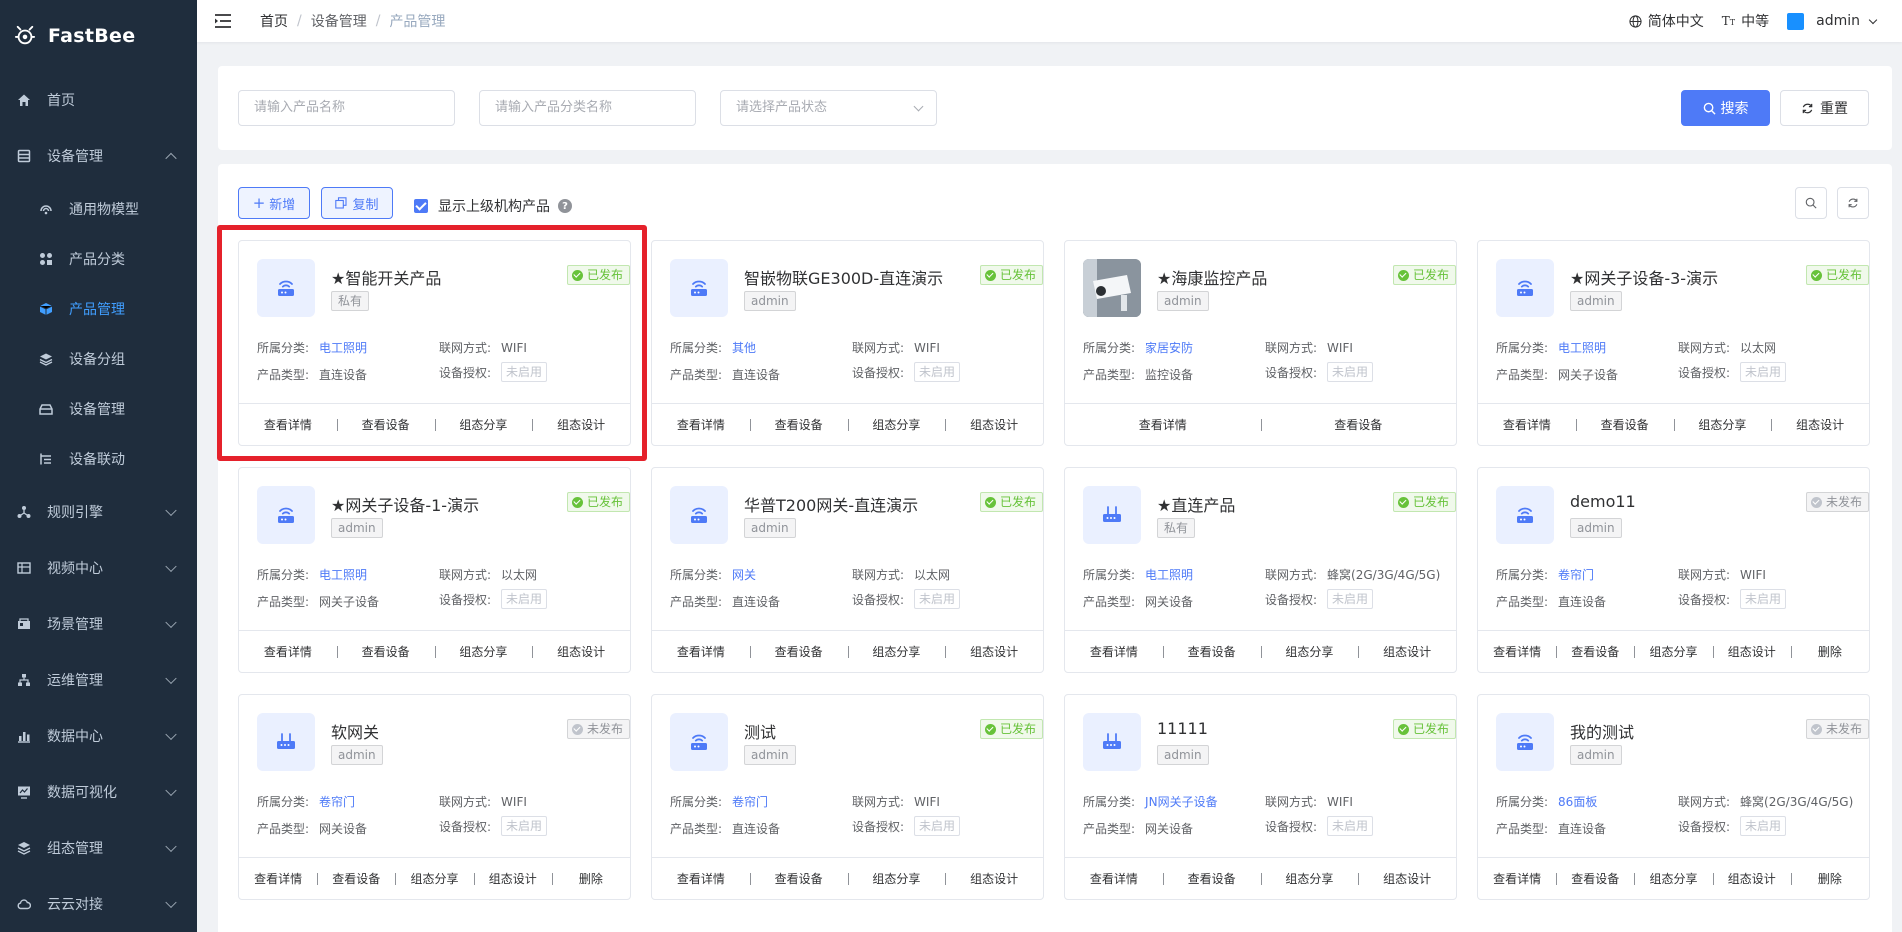  Describe the element at coordinates (98, 309) in the screenshot. I see `submenu-product-manage: 产品管理` at that location.